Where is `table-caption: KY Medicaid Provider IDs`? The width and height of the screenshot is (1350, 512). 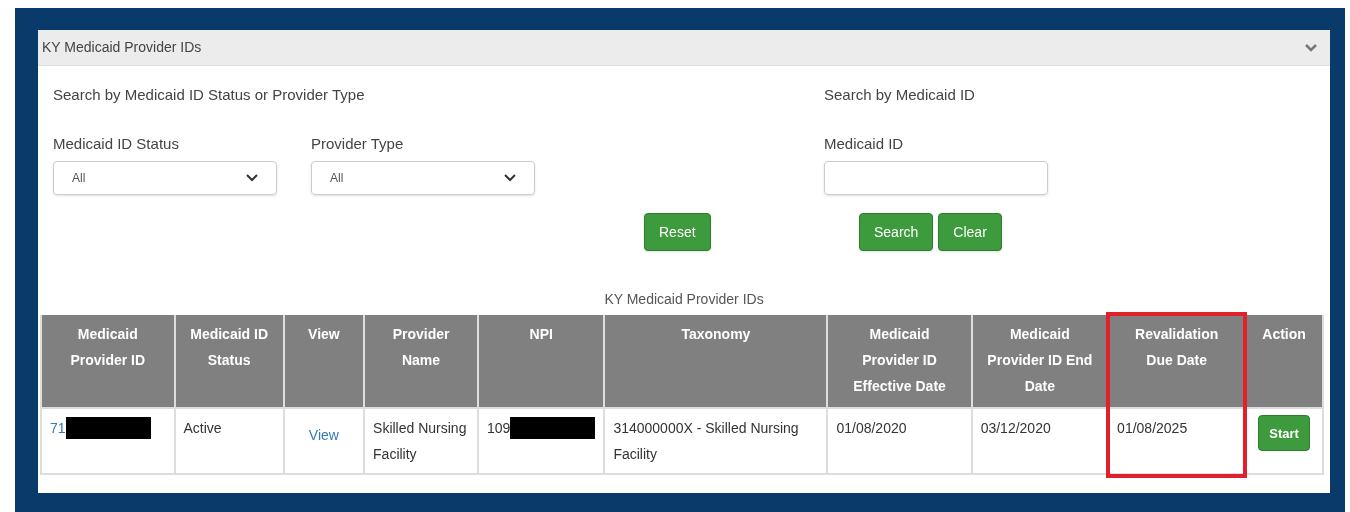
table-caption: KY Medicaid Provider IDs is located at coordinates (684, 299).